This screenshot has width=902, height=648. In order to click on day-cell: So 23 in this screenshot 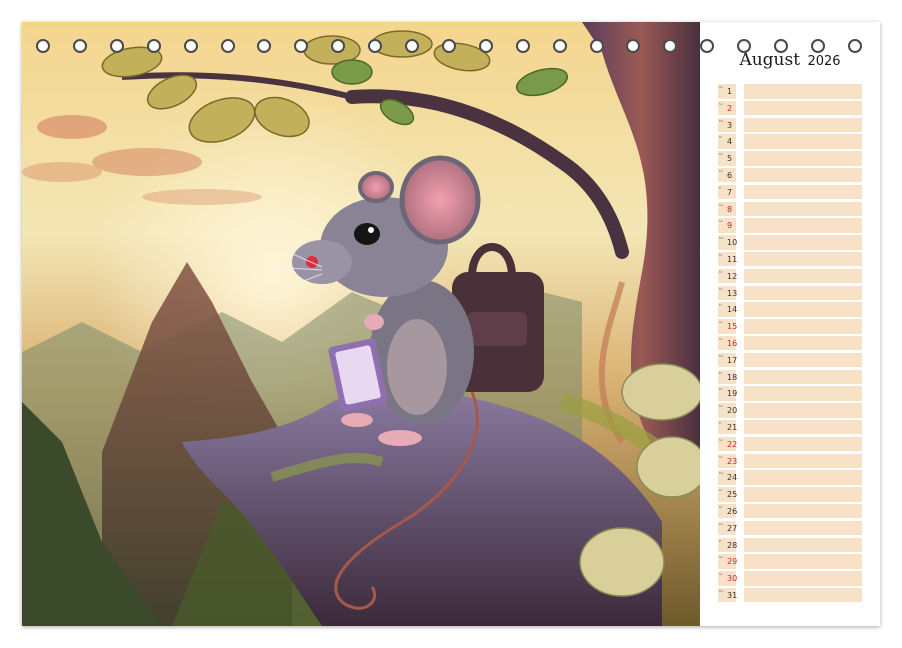, I will do `click(727, 461)`.